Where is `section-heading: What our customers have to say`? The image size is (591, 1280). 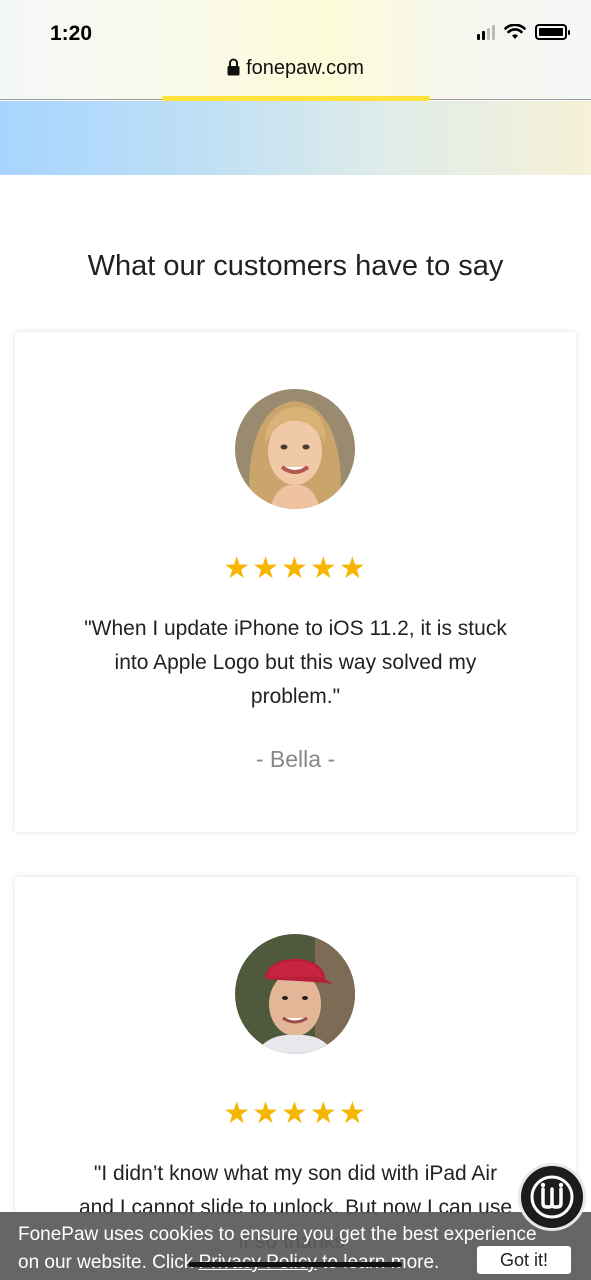 section-heading: What our customers have to say is located at coordinates (295, 266).